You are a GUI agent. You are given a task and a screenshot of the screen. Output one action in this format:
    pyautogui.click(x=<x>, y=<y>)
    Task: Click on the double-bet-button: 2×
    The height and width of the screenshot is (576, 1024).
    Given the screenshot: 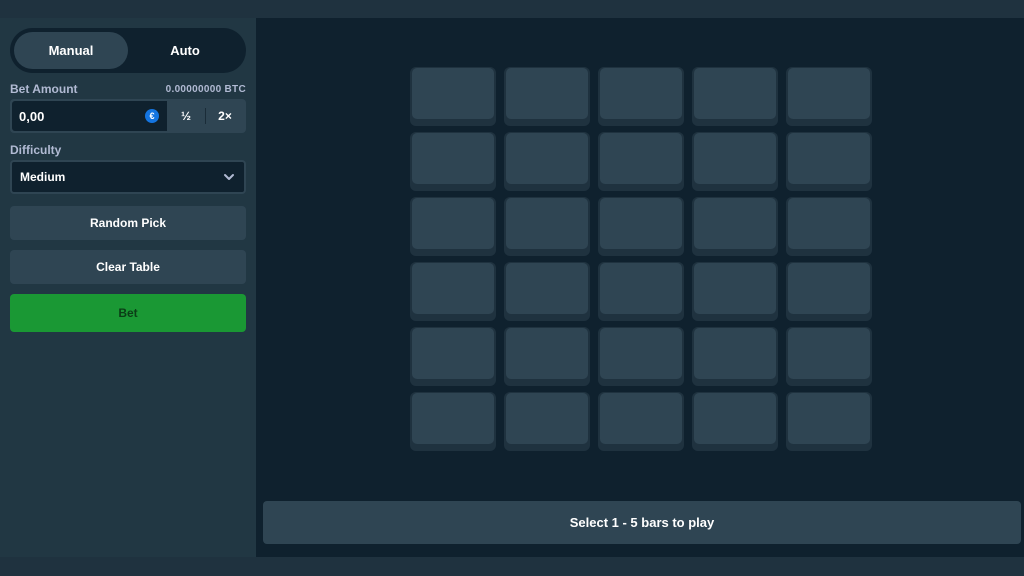 What is the action you would take?
    pyautogui.click(x=225, y=116)
    